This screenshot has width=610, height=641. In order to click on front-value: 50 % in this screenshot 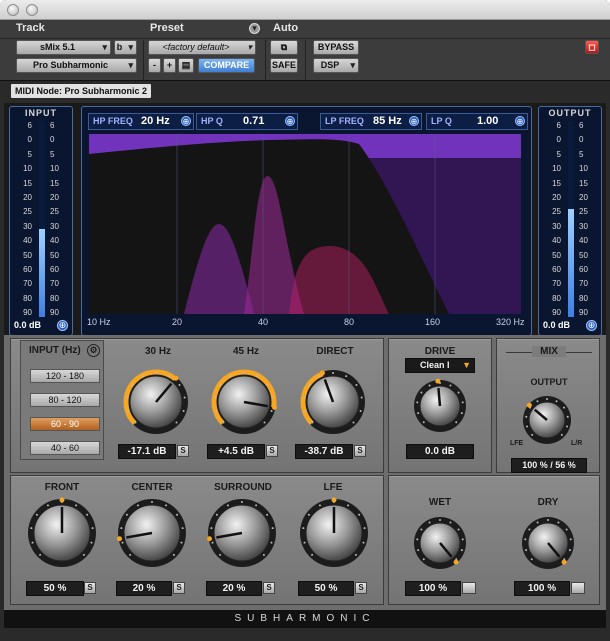, I will do `click(55, 588)`.